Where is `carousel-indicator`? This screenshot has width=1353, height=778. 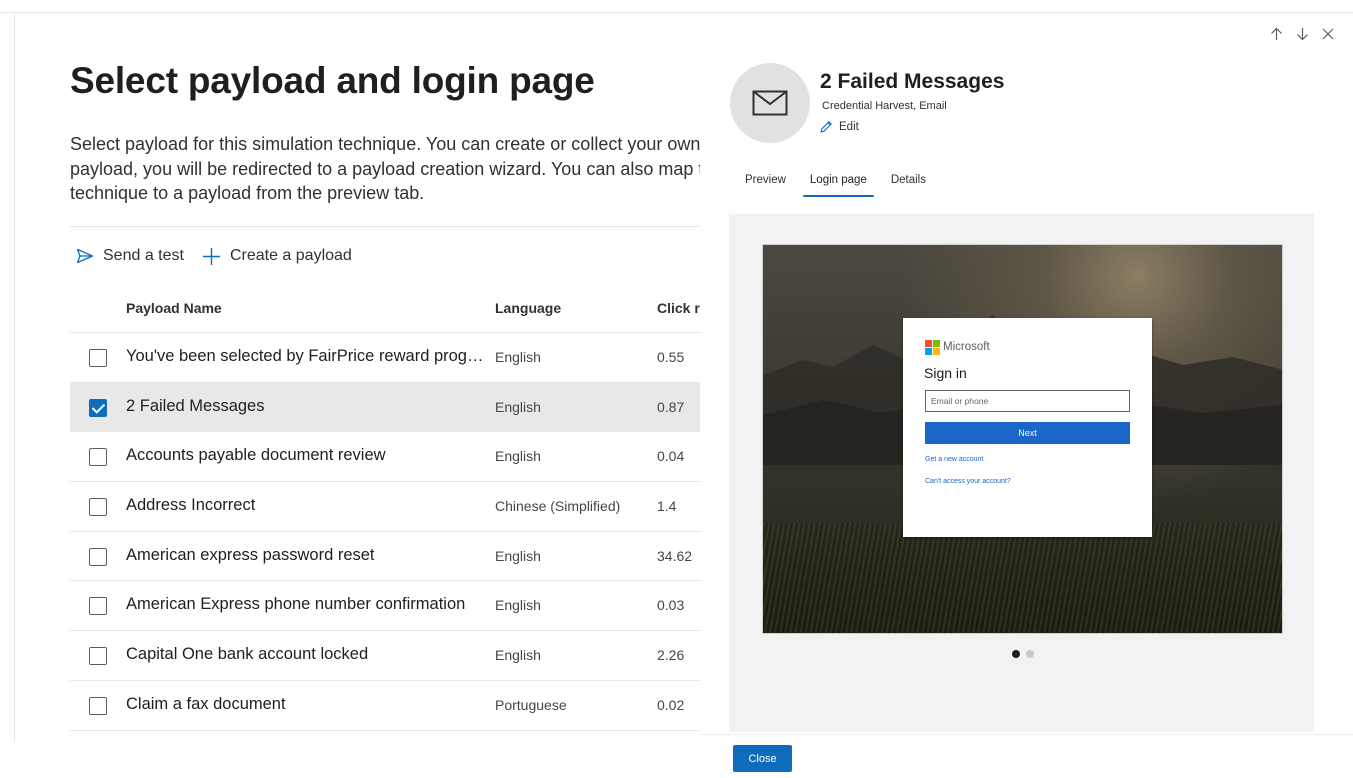 carousel-indicator is located at coordinates (1026, 654).